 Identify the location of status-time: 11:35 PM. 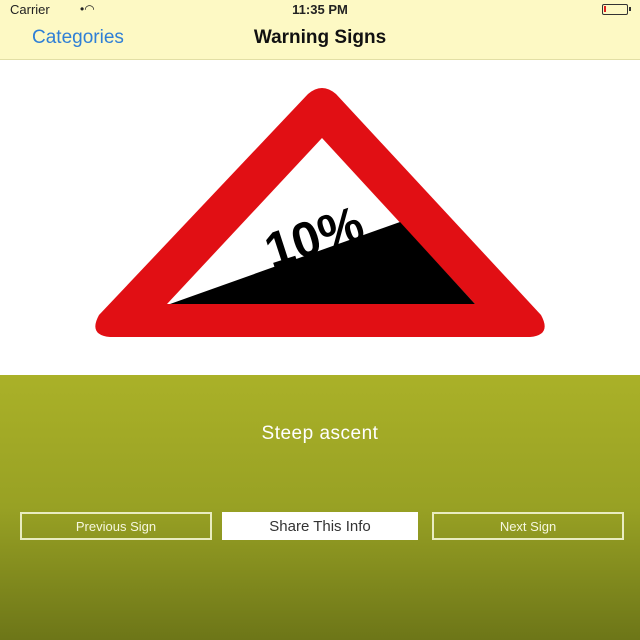
(320, 9).